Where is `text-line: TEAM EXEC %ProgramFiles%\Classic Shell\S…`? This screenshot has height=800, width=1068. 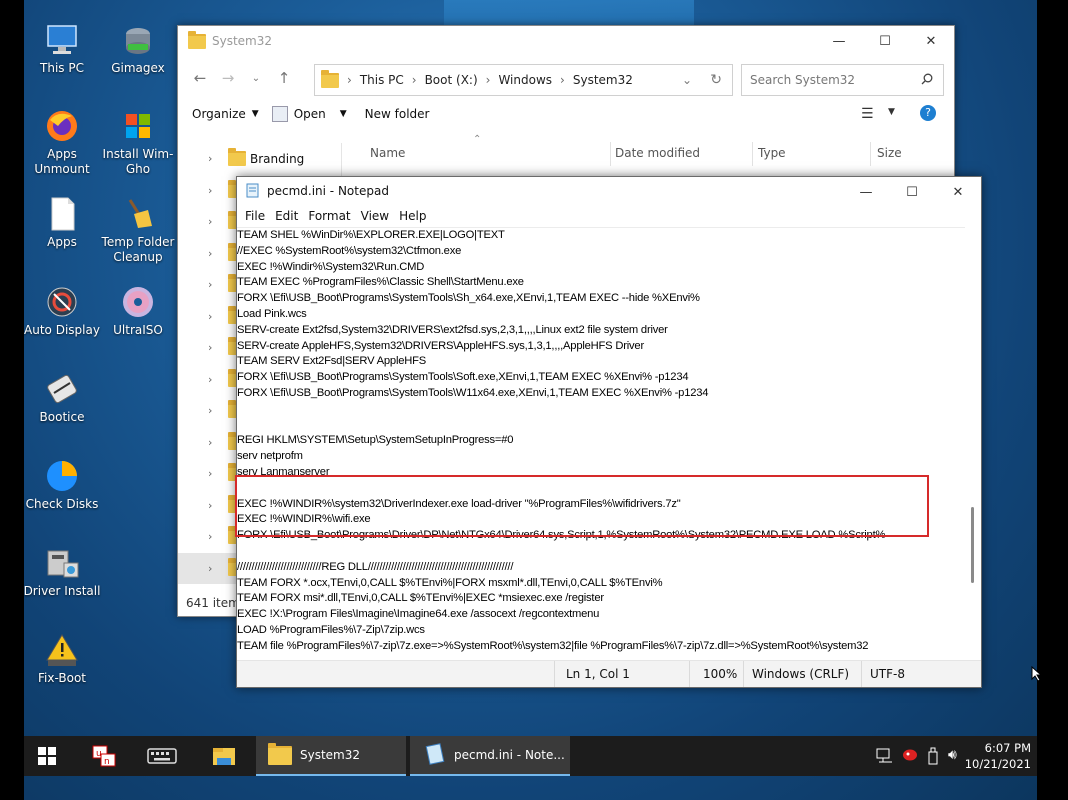
text-line: TEAM EXEC %ProgramFiles%\Classic Shell\S… is located at coordinates (380, 282).